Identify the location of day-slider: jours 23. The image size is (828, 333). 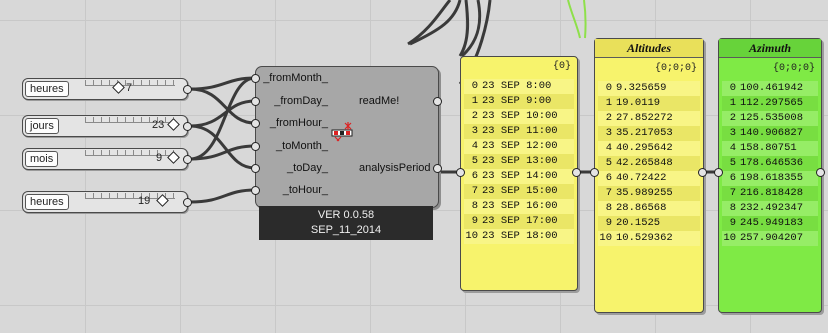
(105, 126).